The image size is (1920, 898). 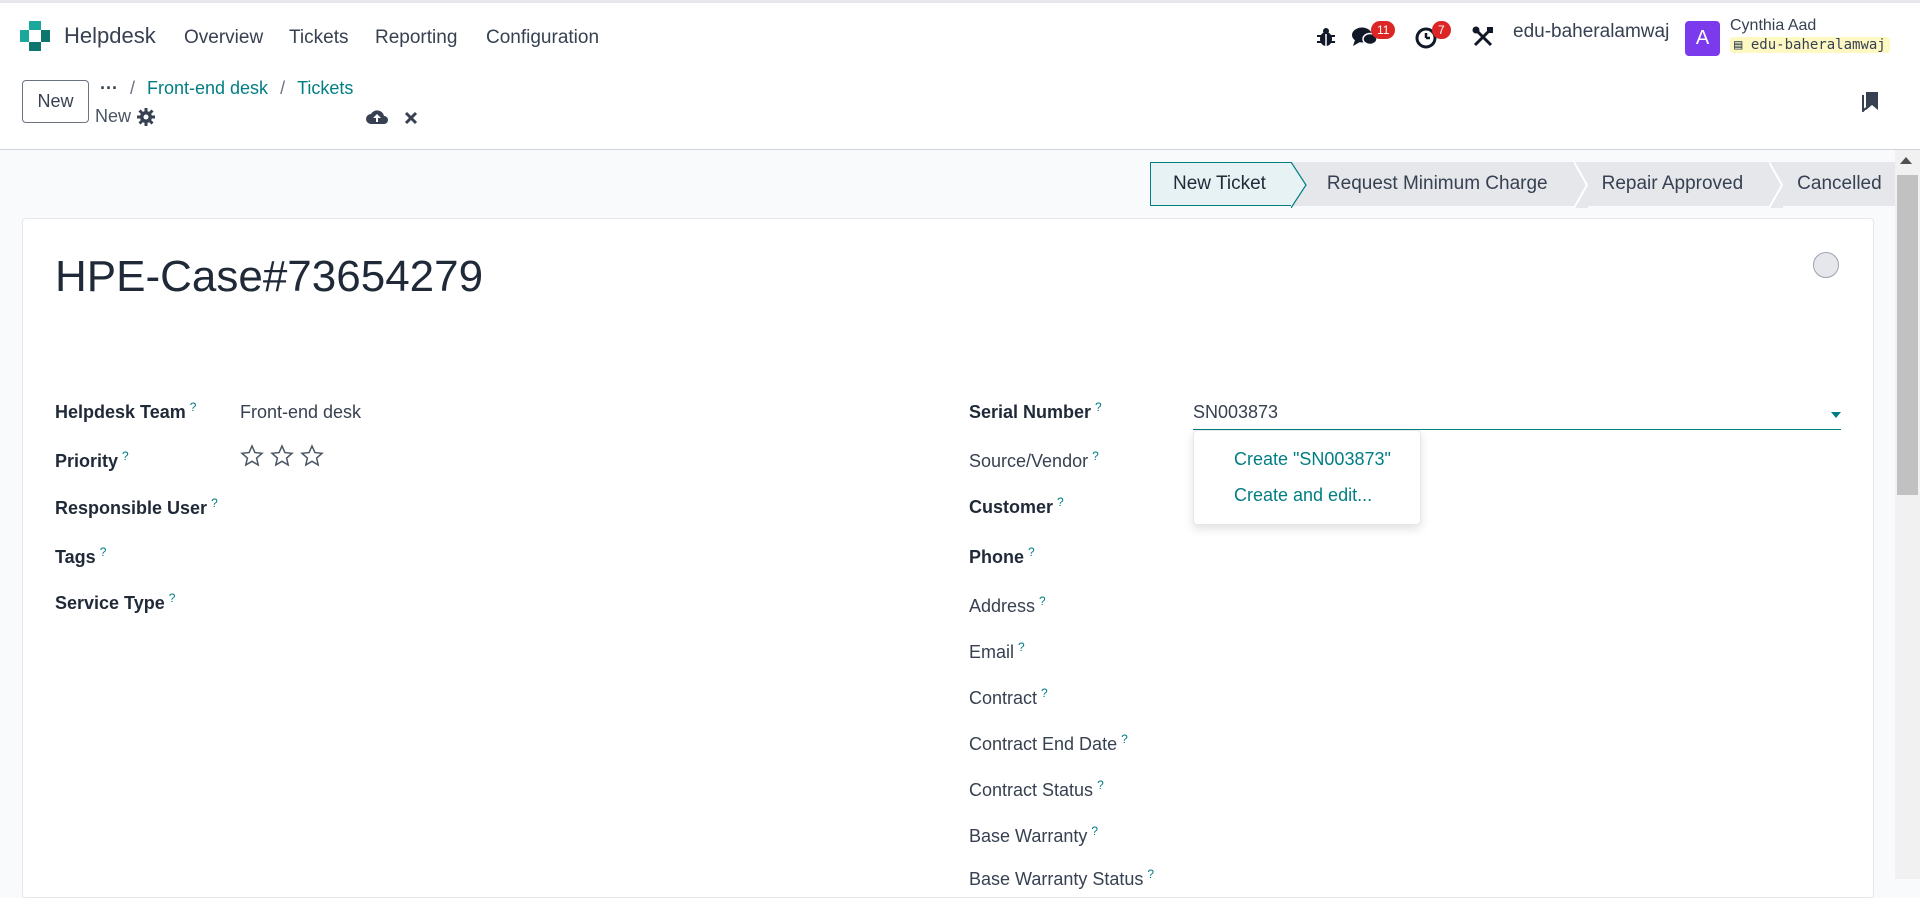 I want to click on serial-number-input: SN003873, so click(x=1517, y=415).